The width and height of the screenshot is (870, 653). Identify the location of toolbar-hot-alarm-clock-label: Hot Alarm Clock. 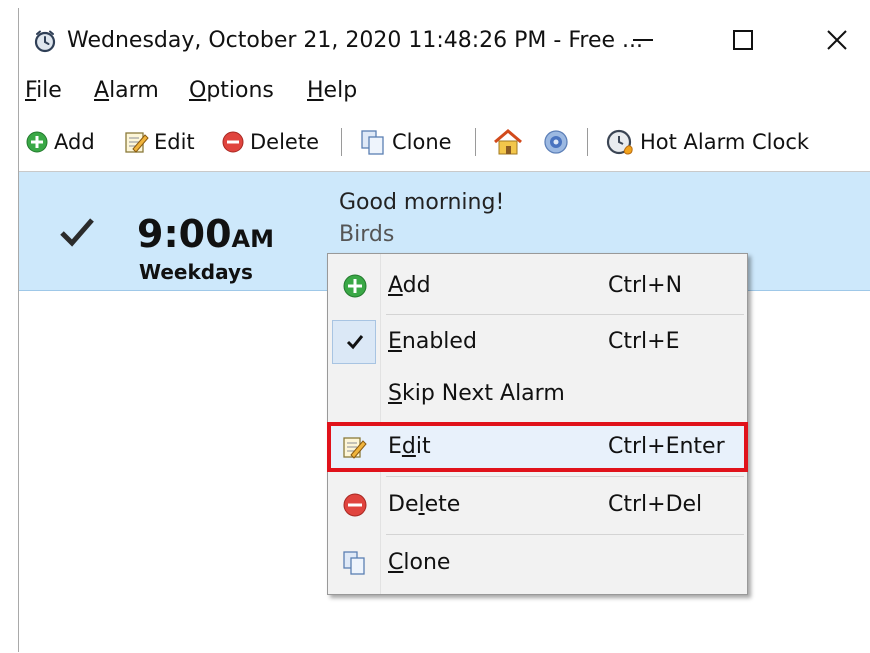
(725, 142).